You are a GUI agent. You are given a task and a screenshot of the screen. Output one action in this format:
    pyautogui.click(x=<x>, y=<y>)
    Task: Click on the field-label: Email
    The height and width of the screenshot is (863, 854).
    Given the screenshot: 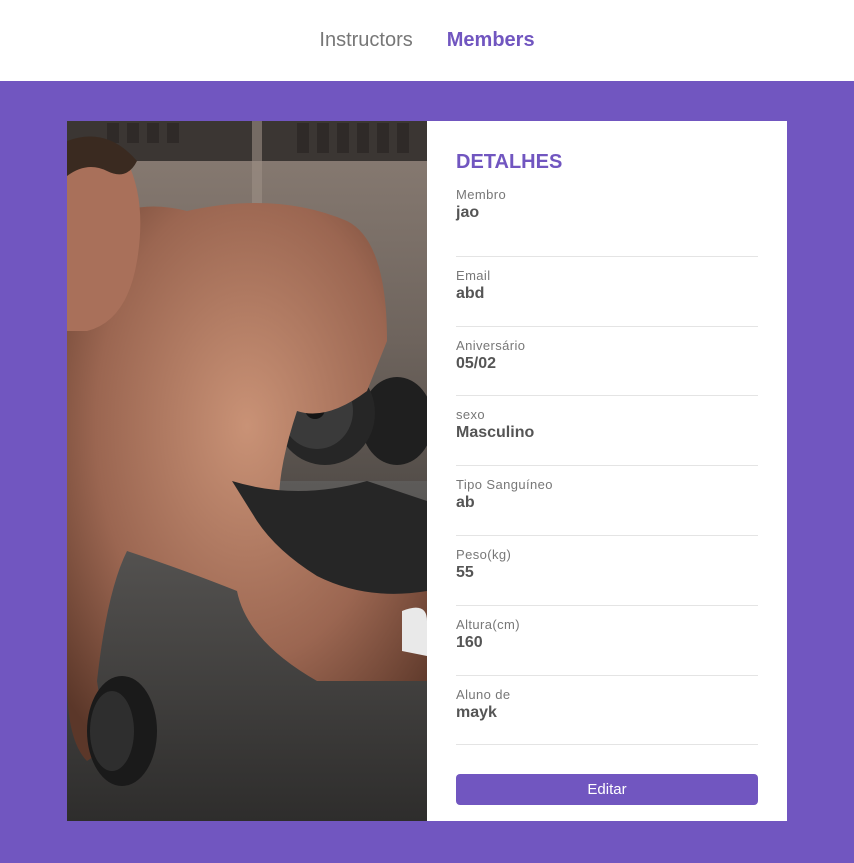 What is the action you would take?
    pyautogui.click(x=473, y=275)
    